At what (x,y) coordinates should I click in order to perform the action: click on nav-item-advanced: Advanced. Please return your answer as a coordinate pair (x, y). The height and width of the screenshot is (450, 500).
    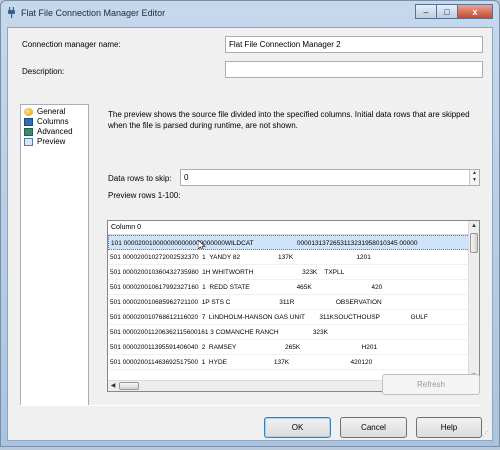
    Looking at the image, I should click on (56, 131).